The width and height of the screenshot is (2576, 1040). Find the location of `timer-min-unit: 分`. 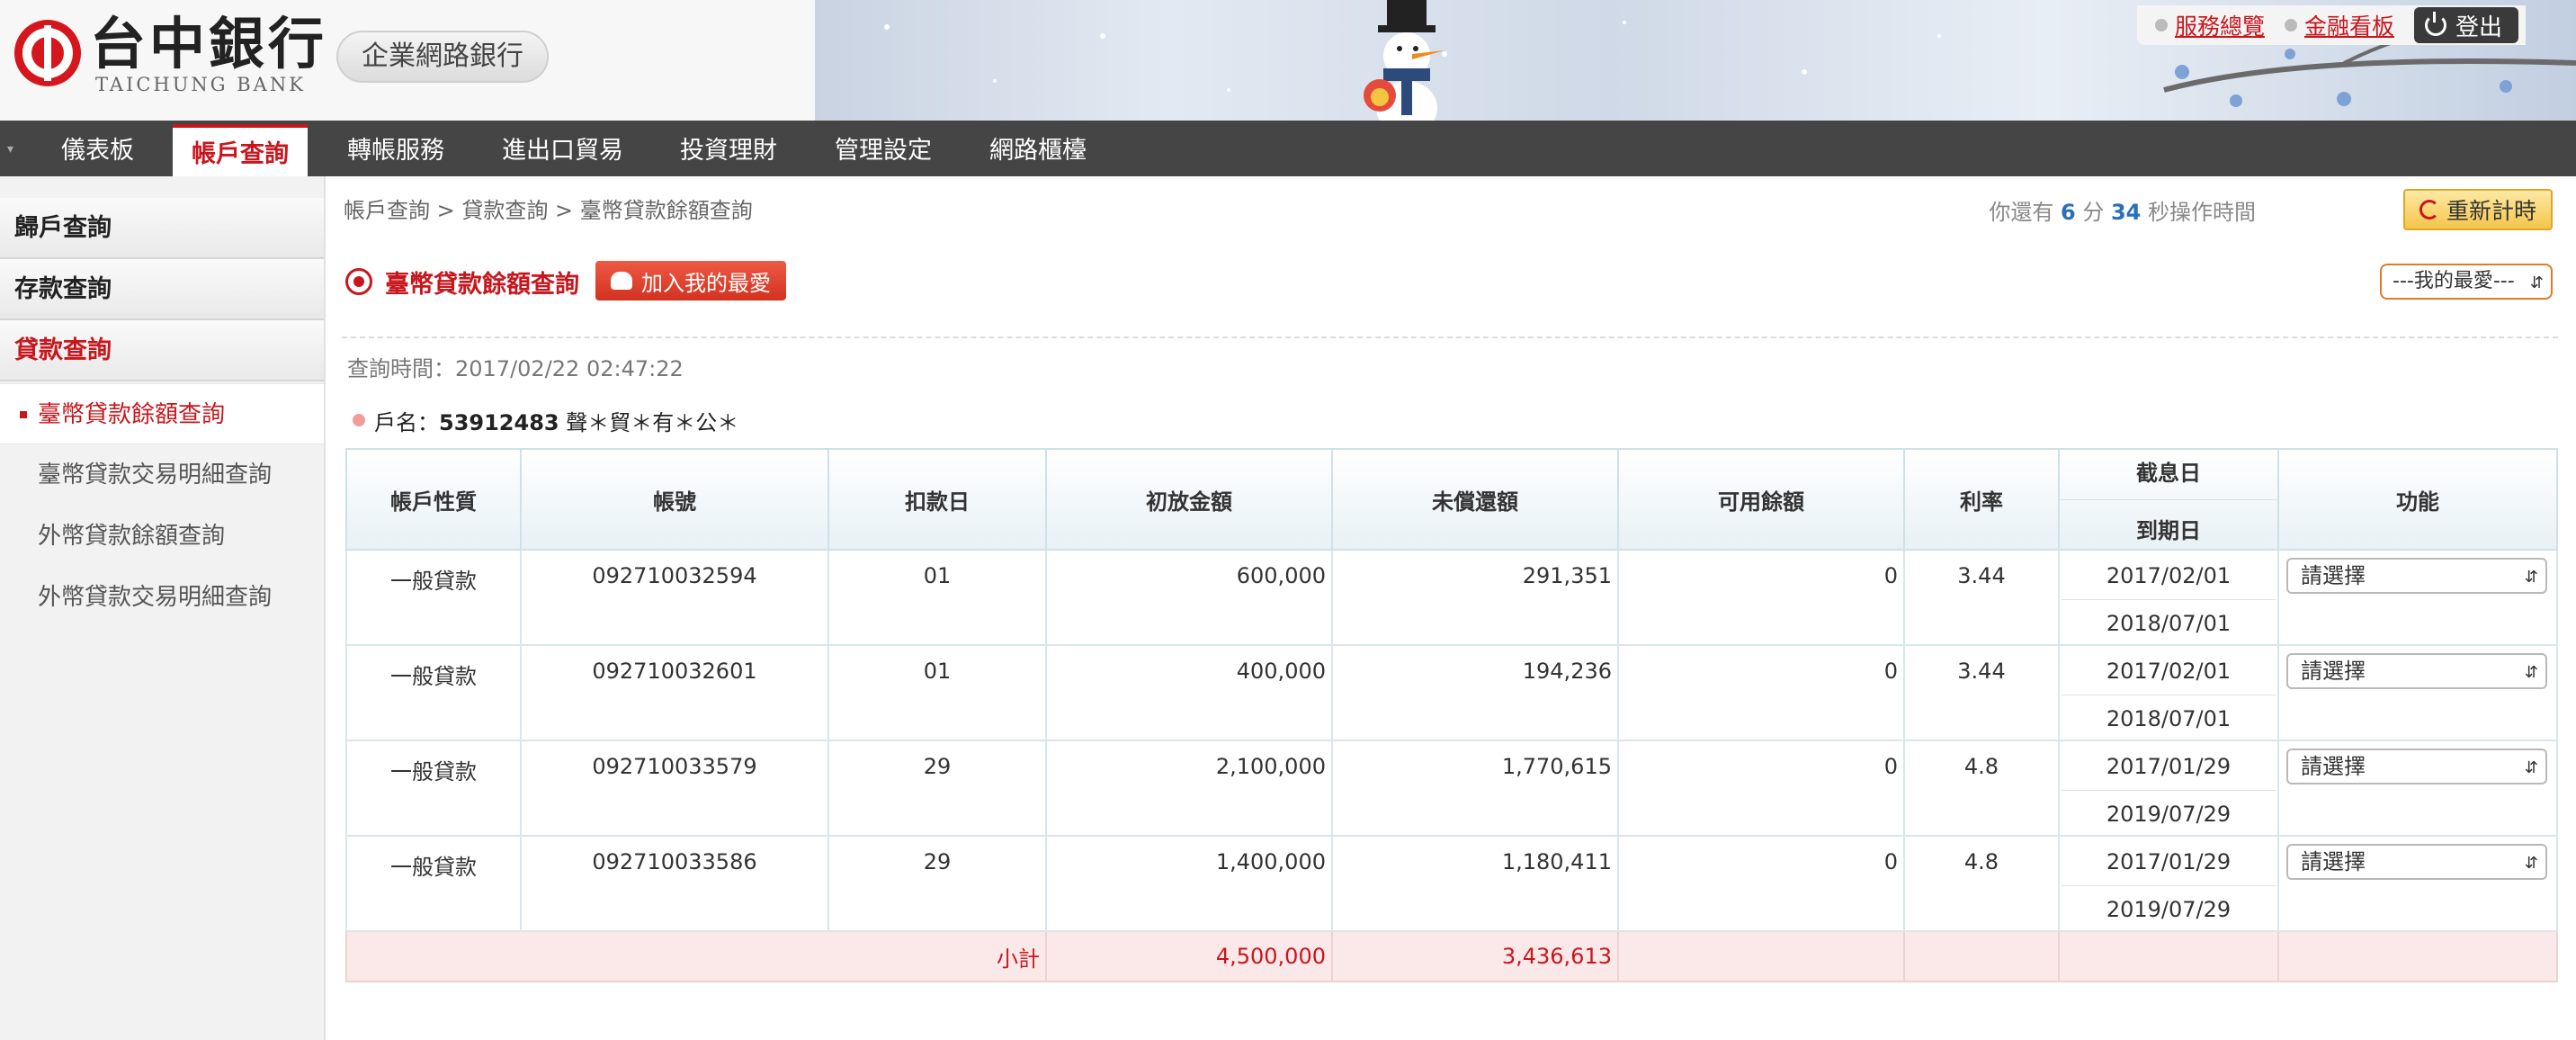

timer-min-unit: 分 is located at coordinates (2093, 213).